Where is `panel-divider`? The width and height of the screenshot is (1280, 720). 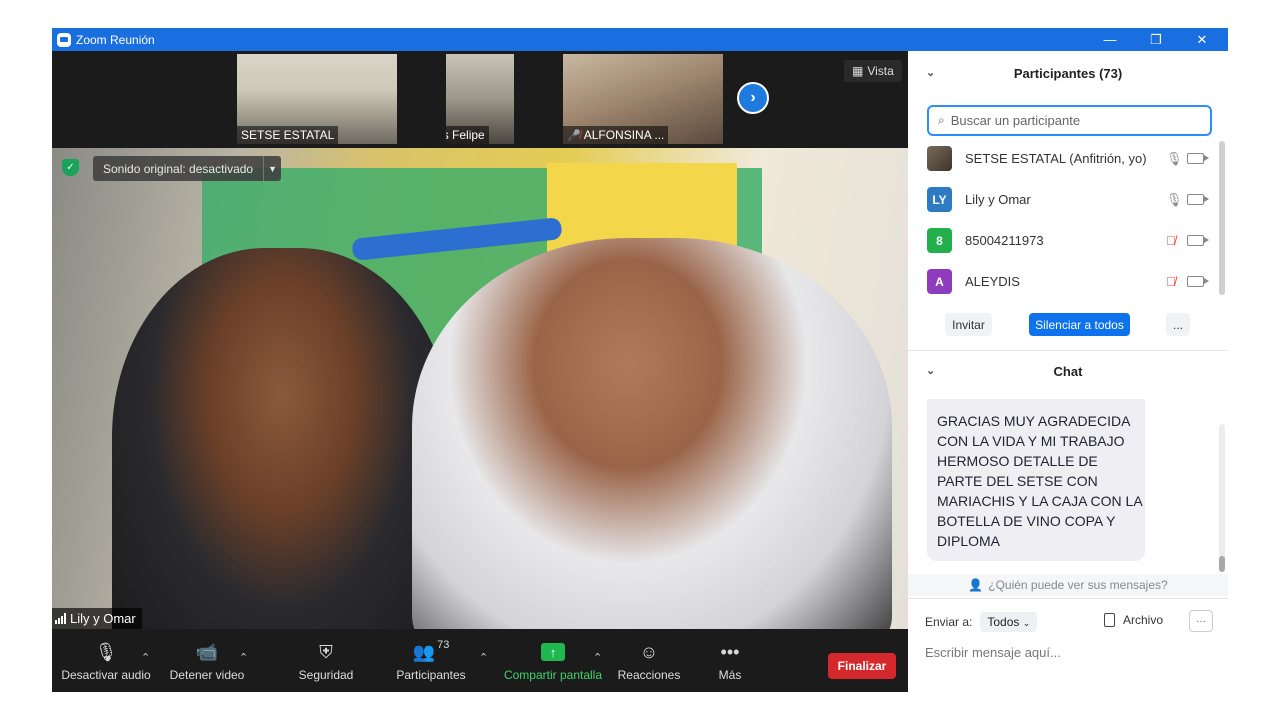
panel-divider is located at coordinates (1068, 598).